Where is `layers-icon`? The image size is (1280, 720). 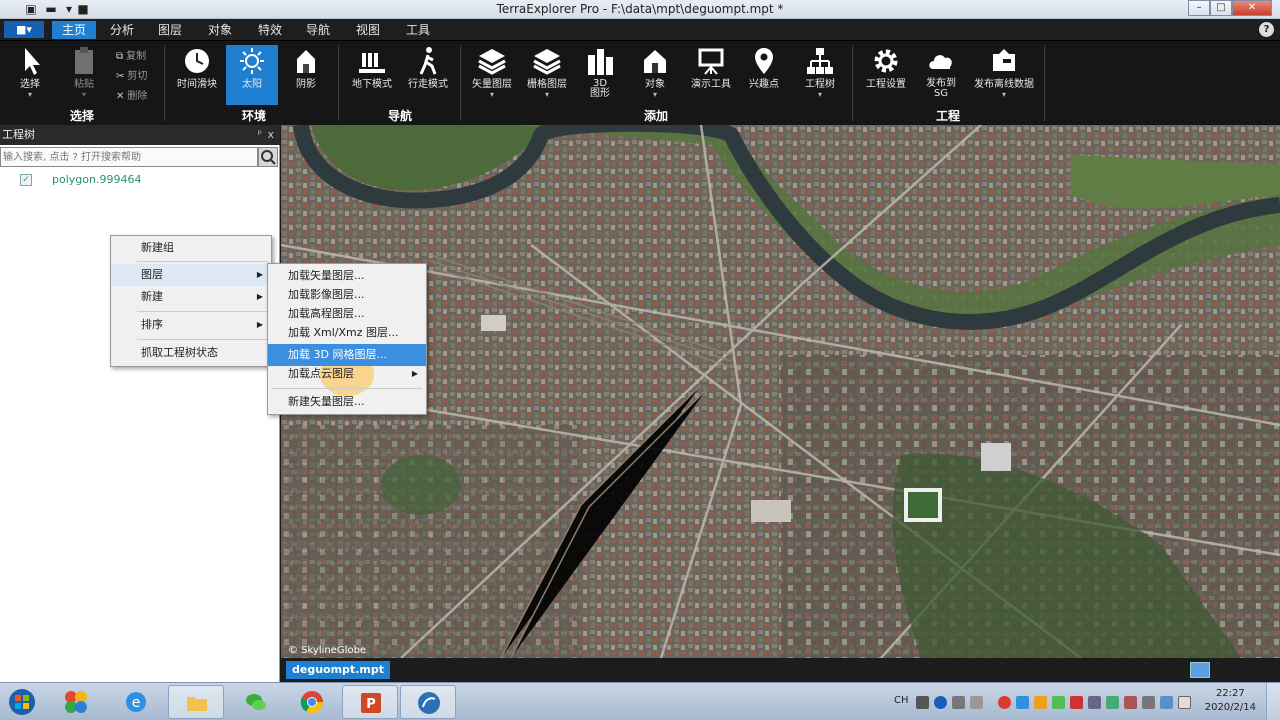 layers-icon is located at coordinates (492, 62).